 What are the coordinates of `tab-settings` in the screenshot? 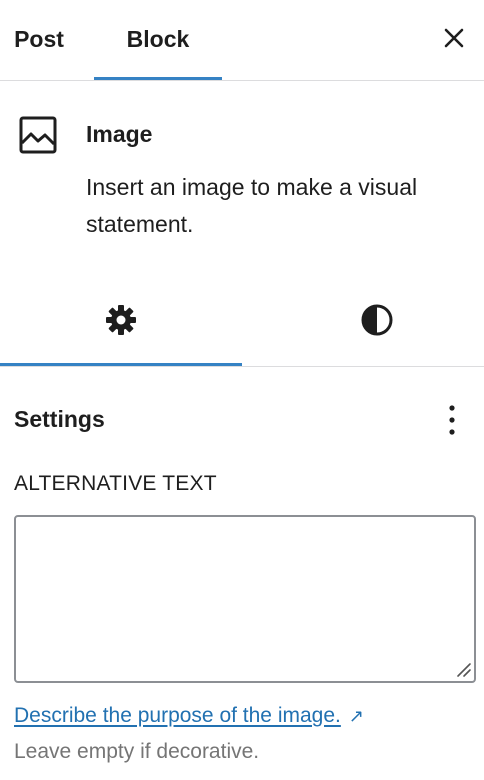 It's located at (121, 321).